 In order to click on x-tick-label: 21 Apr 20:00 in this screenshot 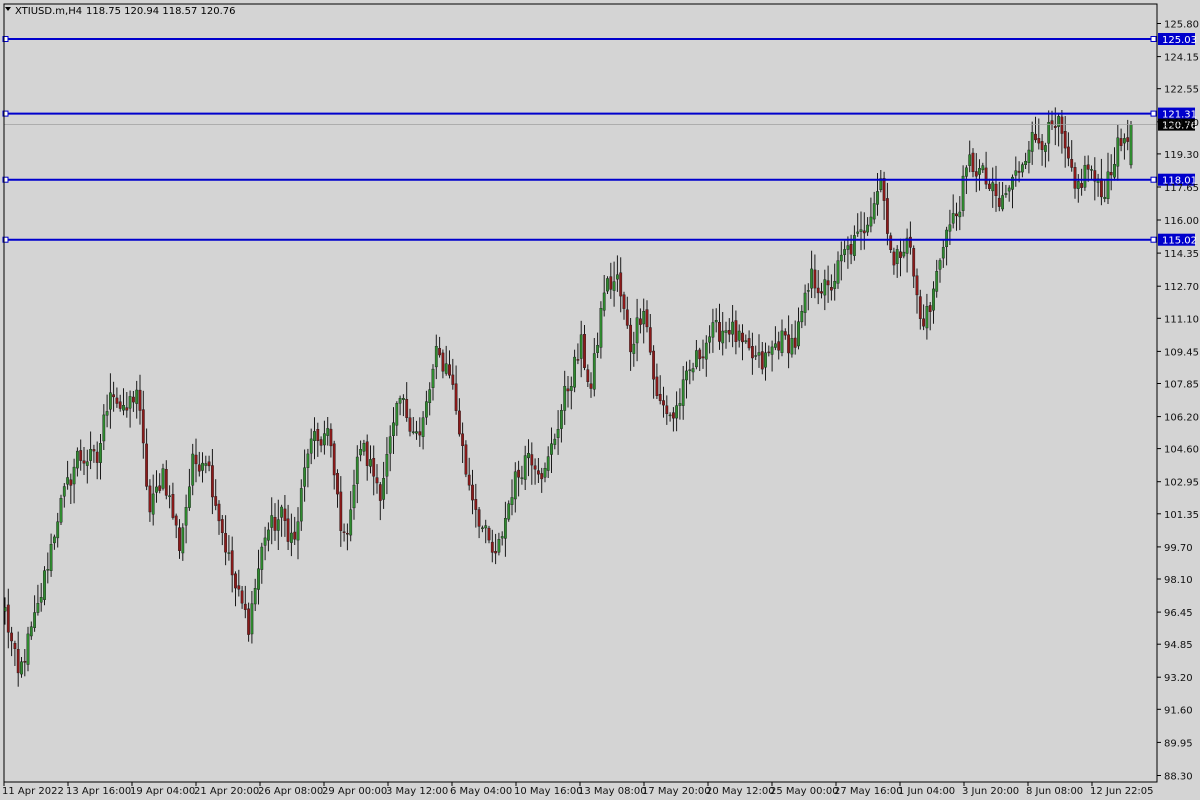, I will do `click(226, 791)`.